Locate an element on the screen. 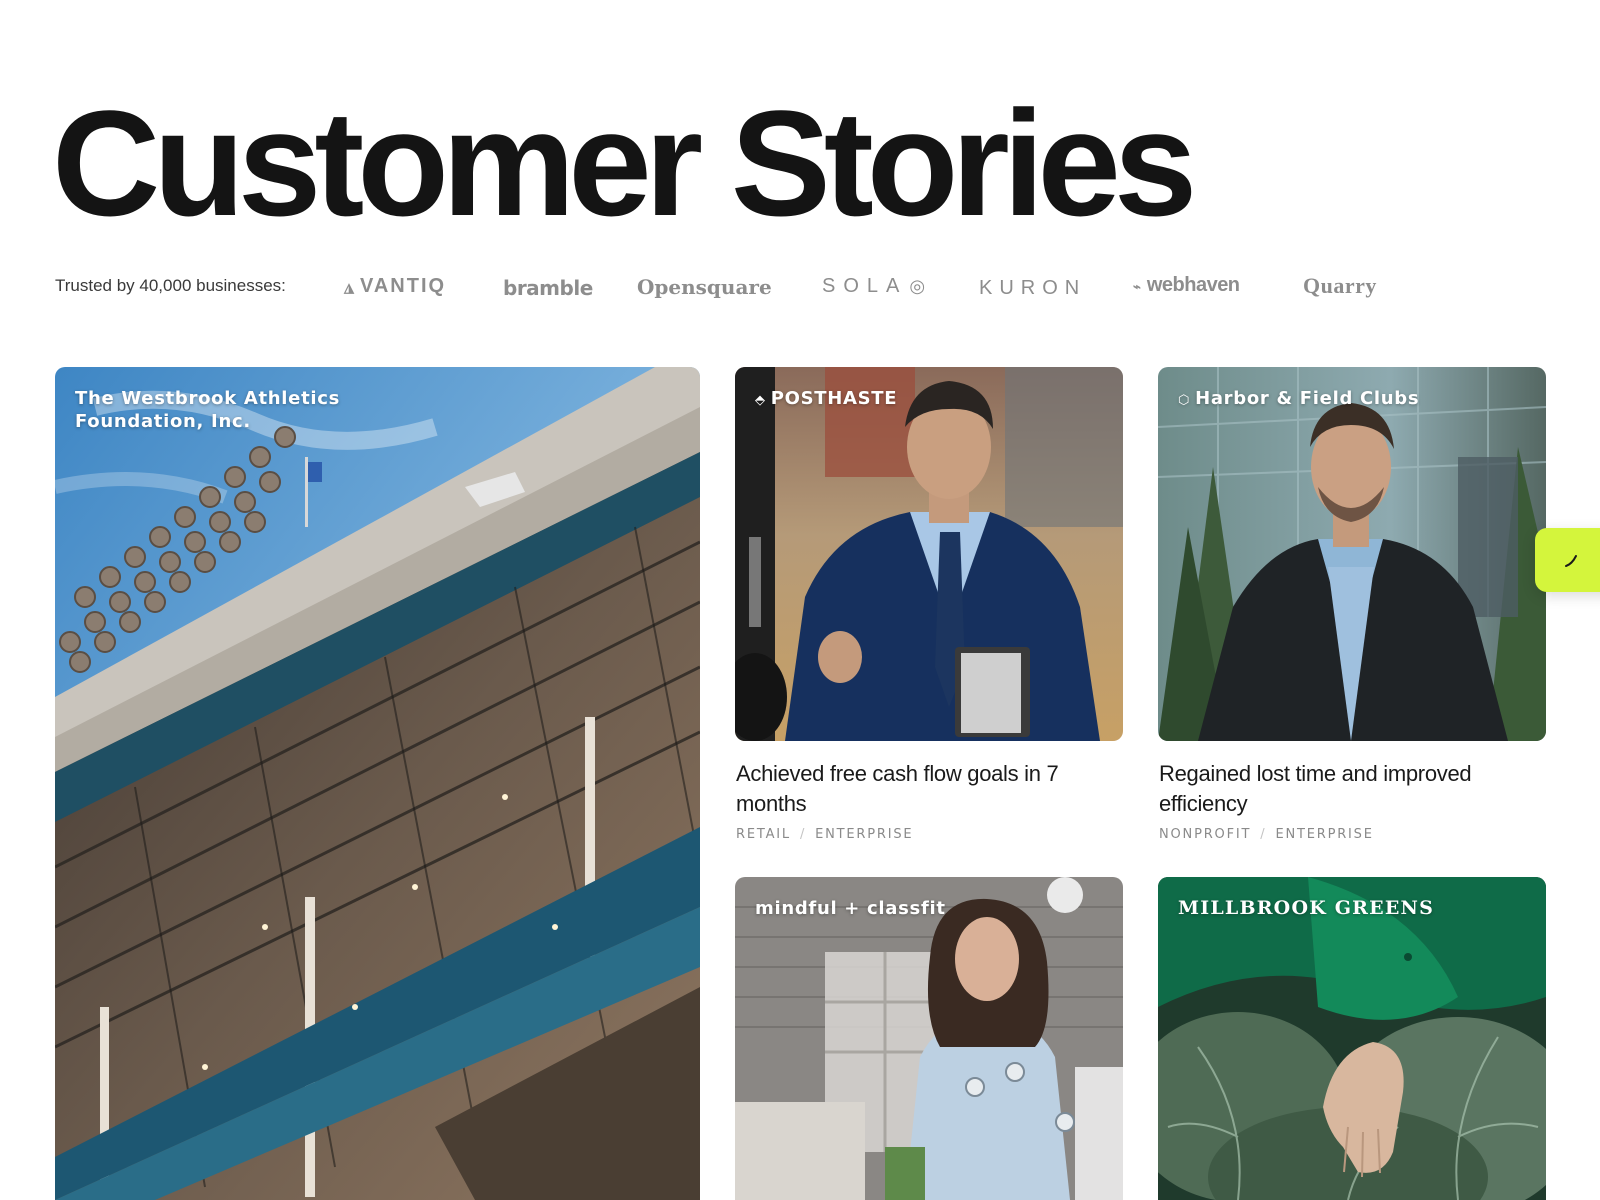 The image size is (1600, 1200). logo-sola: SOLA ◎ is located at coordinates (874, 286).